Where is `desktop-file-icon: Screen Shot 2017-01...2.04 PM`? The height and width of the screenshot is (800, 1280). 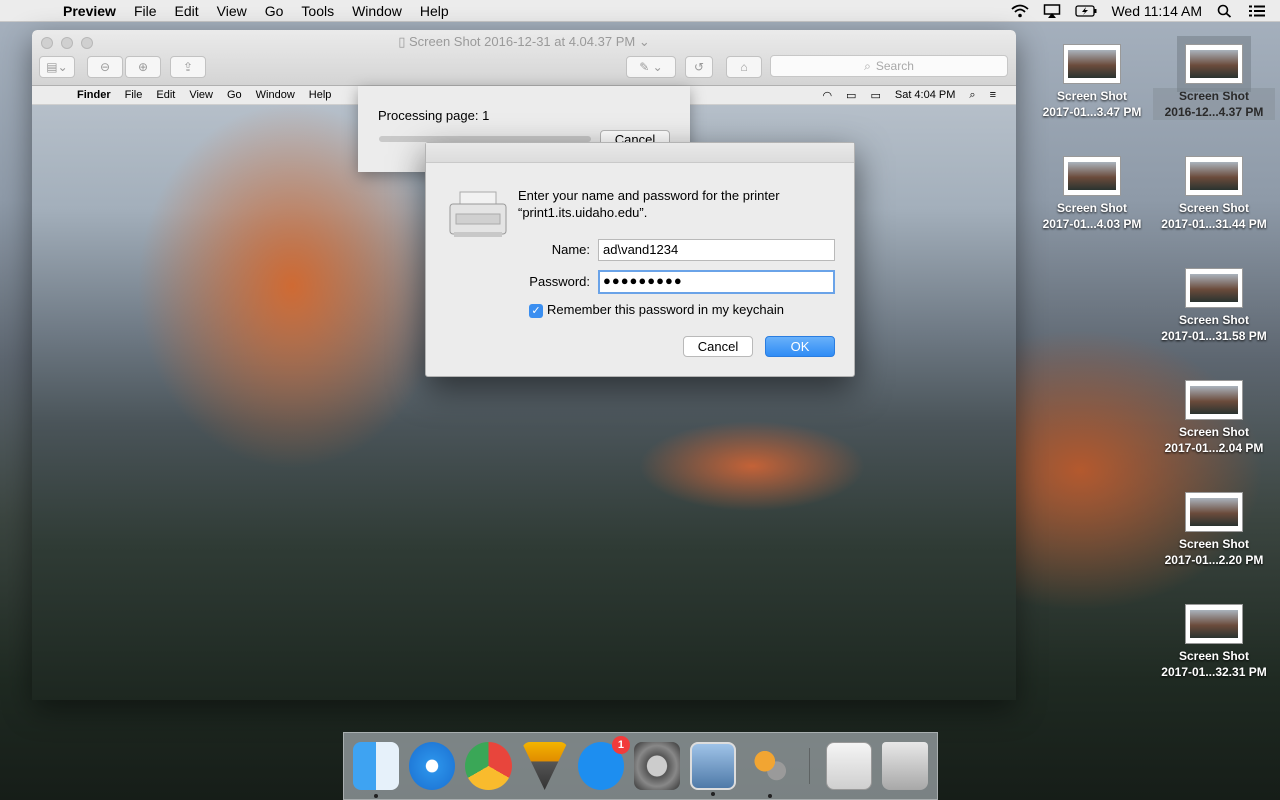 desktop-file-icon: Screen Shot 2017-01...2.04 PM is located at coordinates (1214, 418).